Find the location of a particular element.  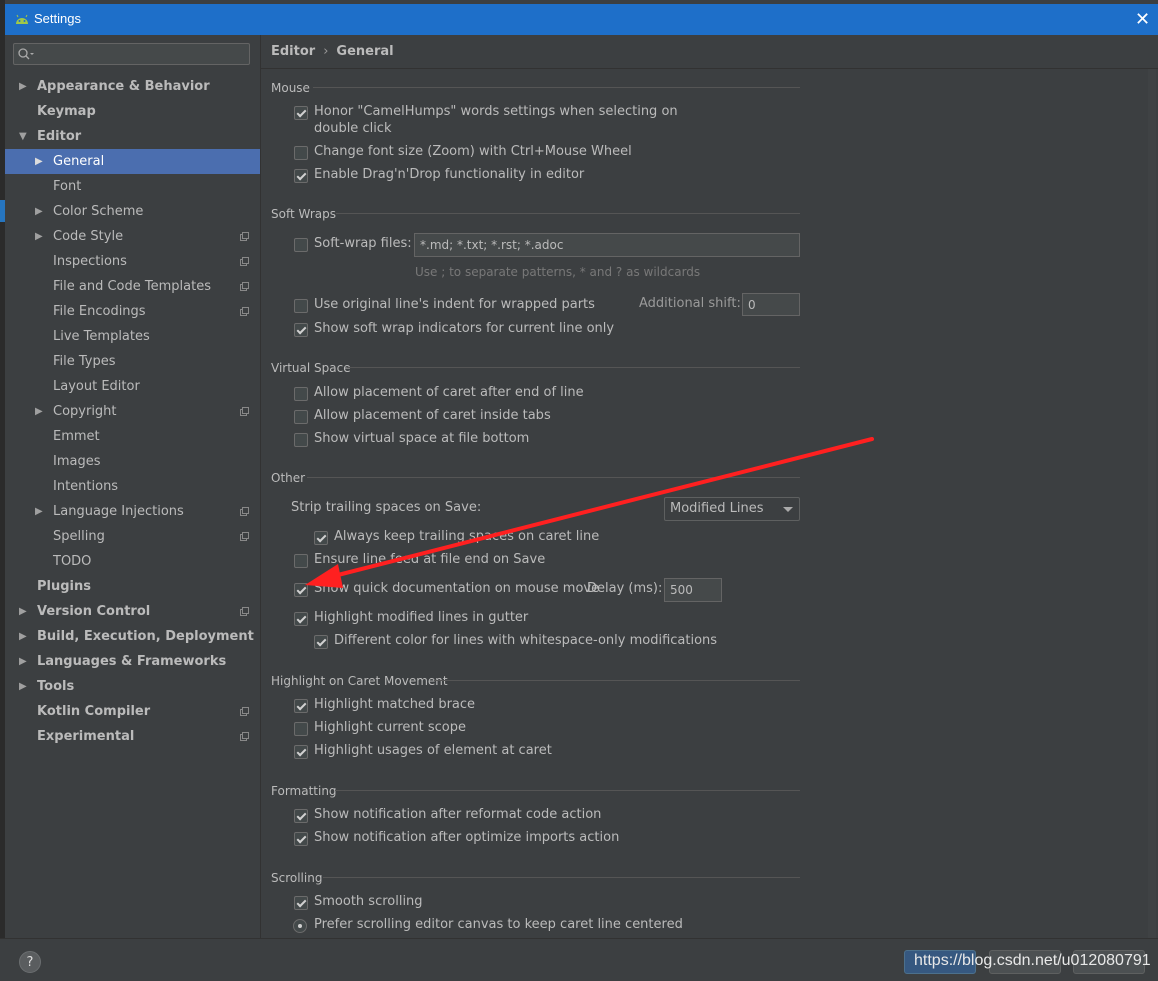

whitespace-color-checkbox is located at coordinates (321, 642).